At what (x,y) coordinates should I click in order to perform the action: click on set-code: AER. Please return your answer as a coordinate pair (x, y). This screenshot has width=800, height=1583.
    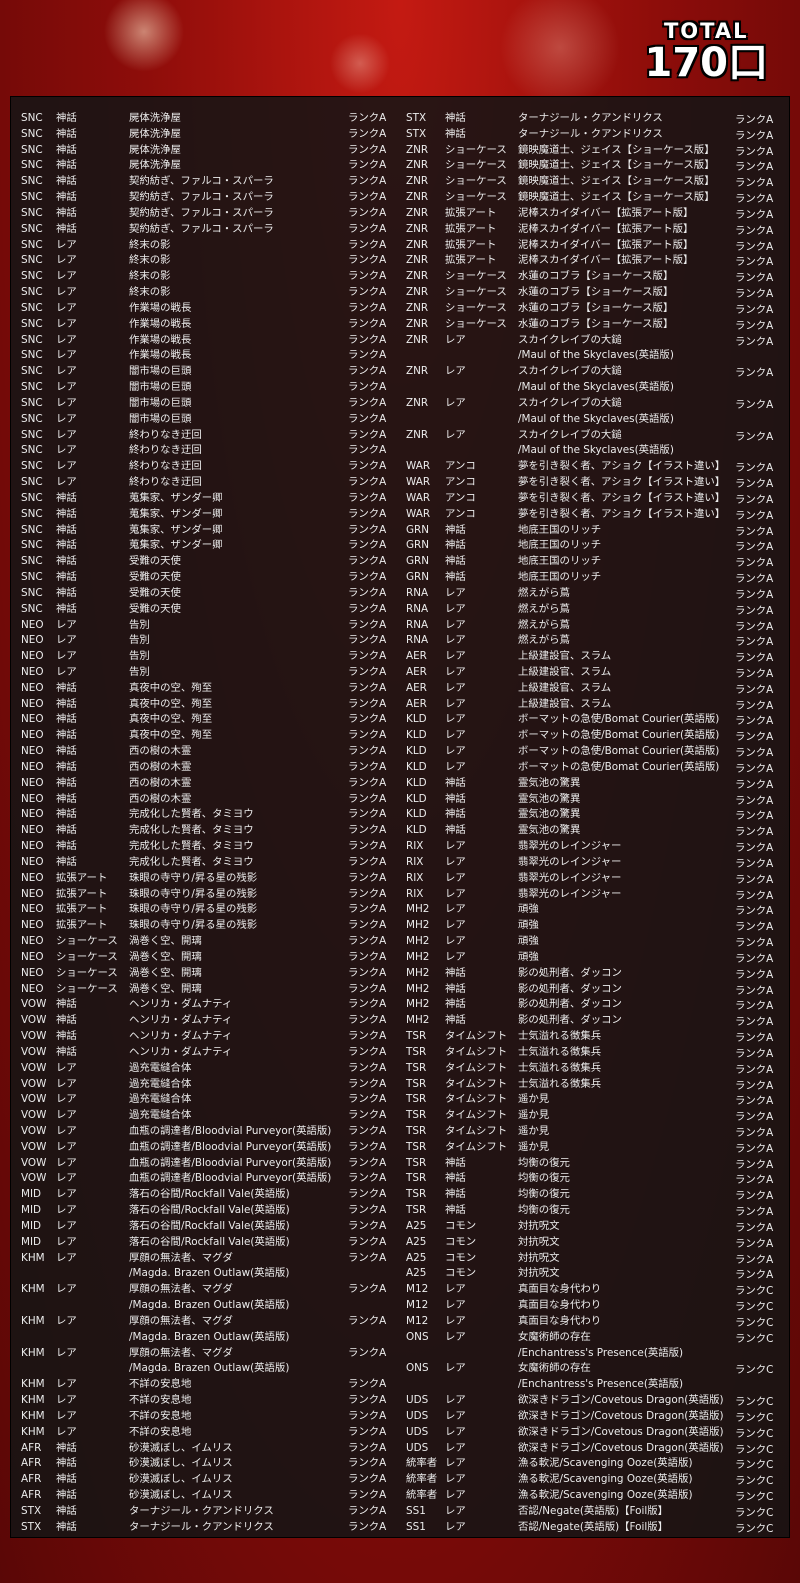
    Looking at the image, I should click on (416, 656).